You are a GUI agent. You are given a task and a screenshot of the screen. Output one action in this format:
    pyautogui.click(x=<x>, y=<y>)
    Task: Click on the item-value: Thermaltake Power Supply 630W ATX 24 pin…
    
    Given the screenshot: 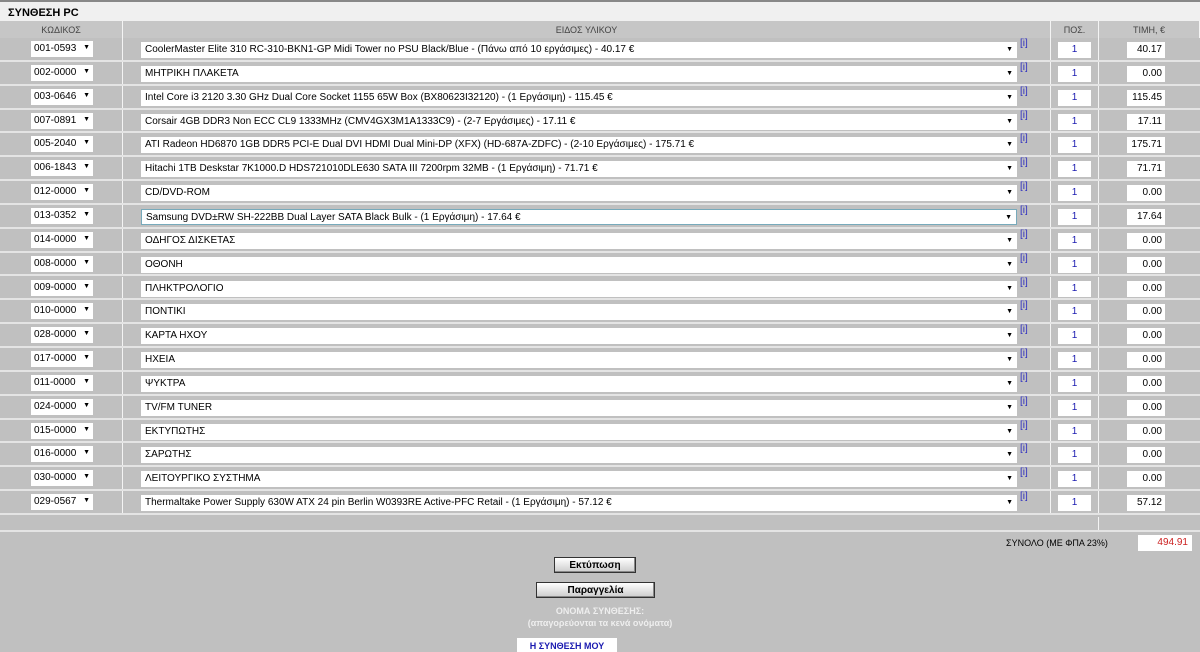 What is the action you would take?
    pyautogui.click(x=378, y=503)
    